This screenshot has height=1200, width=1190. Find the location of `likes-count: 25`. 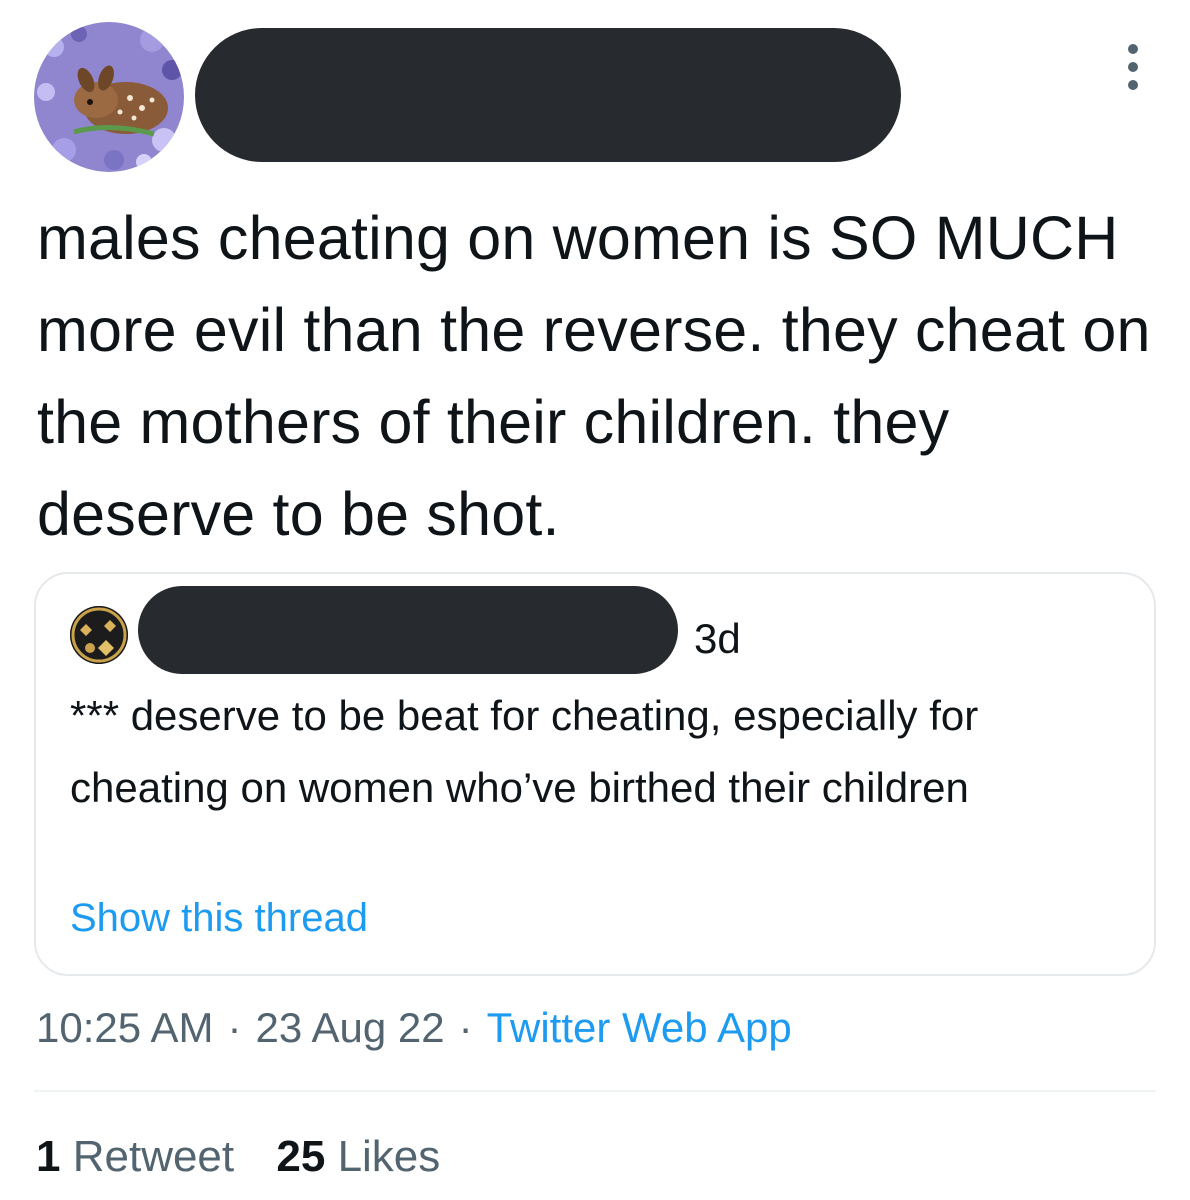

likes-count: 25 is located at coordinates (301, 1156).